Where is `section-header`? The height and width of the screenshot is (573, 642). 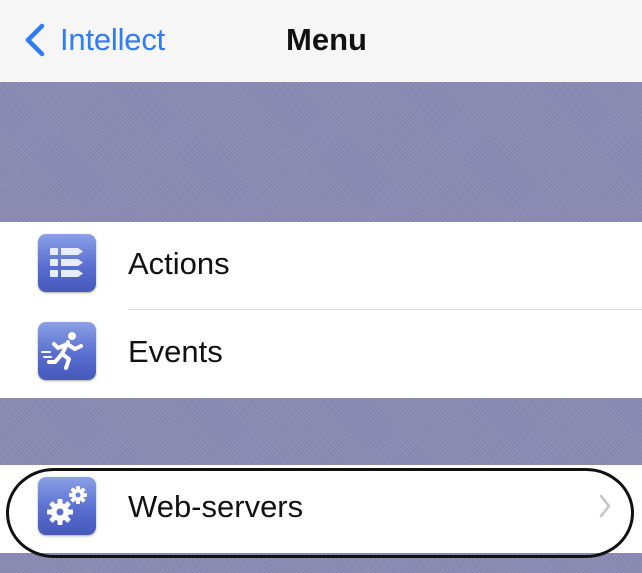 section-header is located at coordinates (321, 431).